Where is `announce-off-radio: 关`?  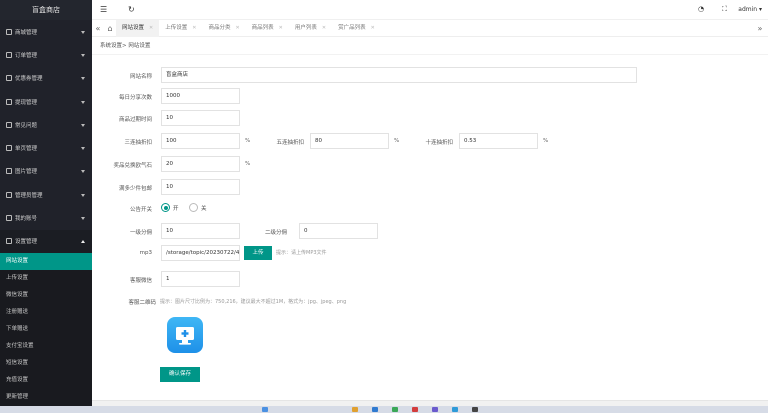
announce-off-radio: 关 is located at coordinates (198, 207).